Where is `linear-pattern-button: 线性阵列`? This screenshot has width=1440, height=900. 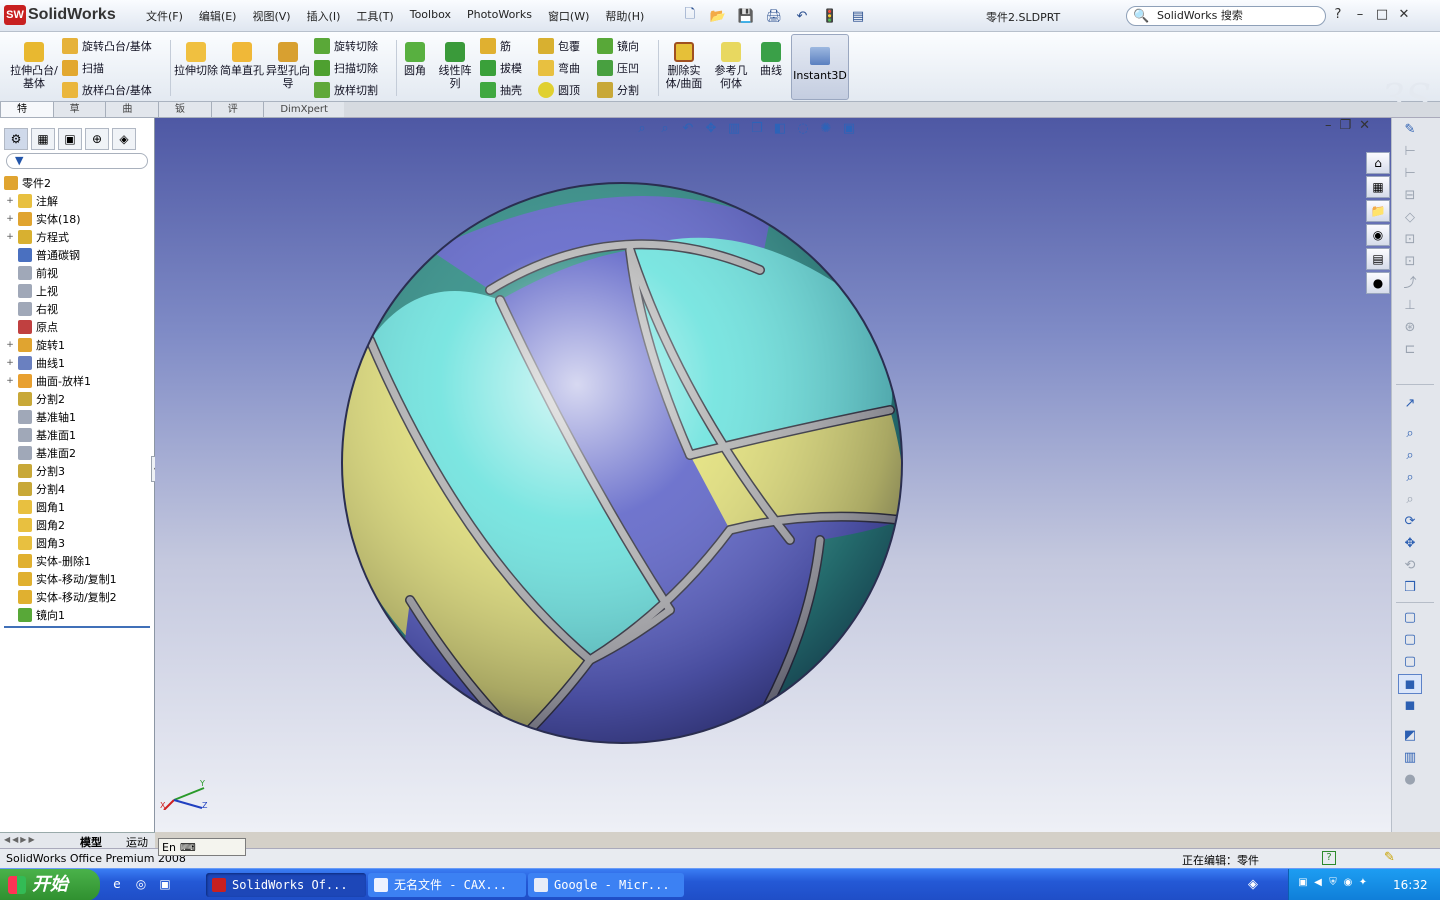 linear-pattern-button: 线性阵列 is located at coordinates (455, 69).